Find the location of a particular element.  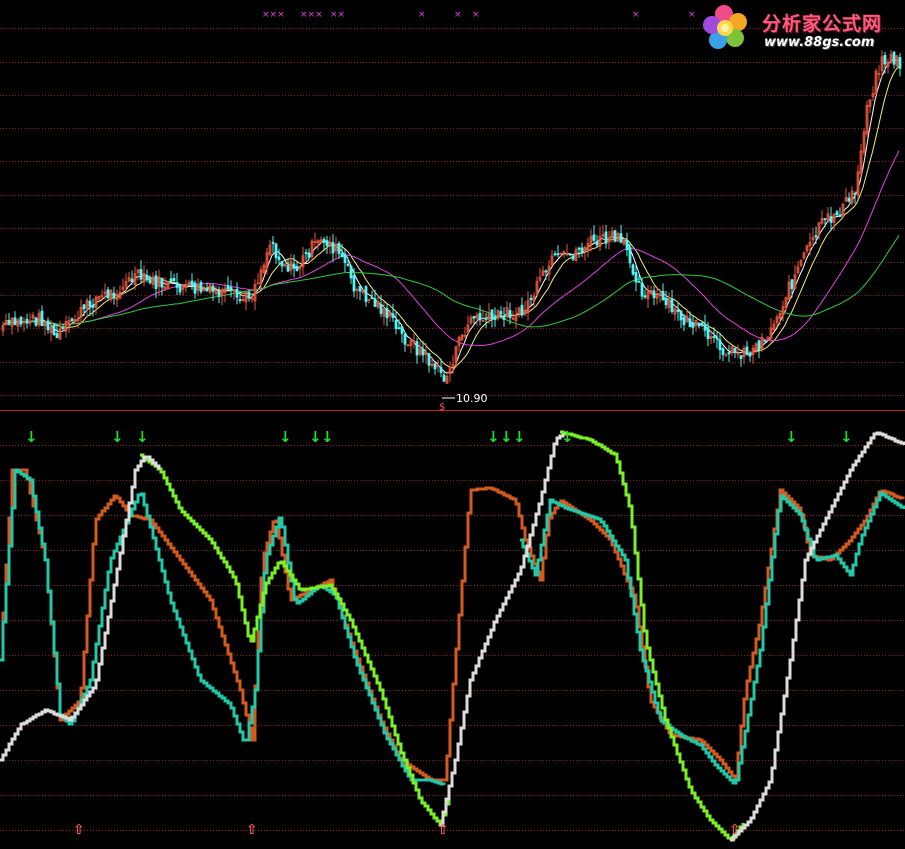

brand-text: 分析家公式网 is located at coordinates (822, 24).